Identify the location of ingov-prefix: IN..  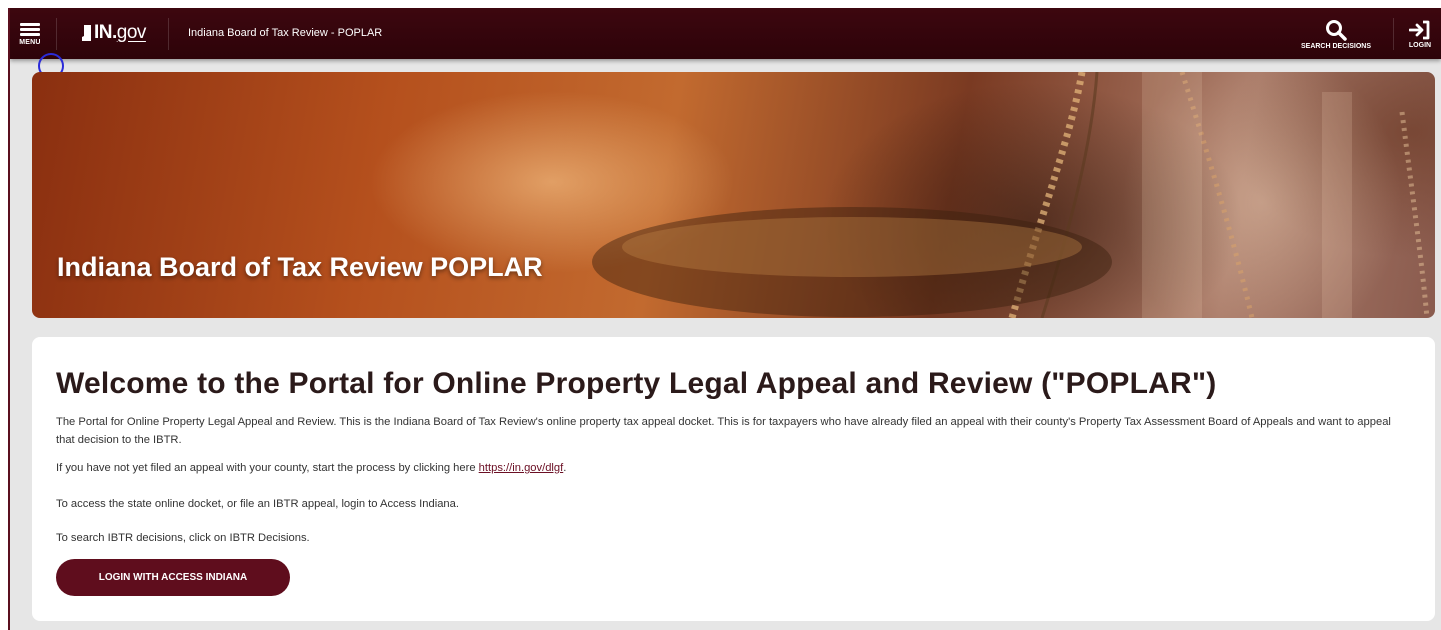
(105, 32).